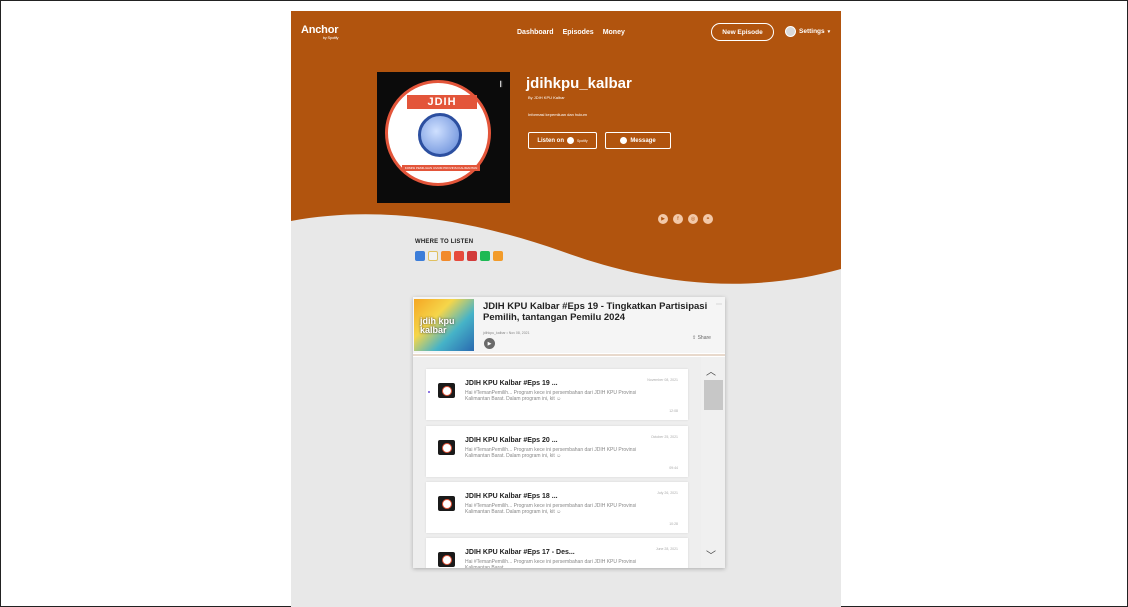 The width and height of the screenshot is (1128, 607). What do you see at coordinates (673, 468) in the screenshot?
I see `episode-duration: 09:44` at bounding box center [673, 468].